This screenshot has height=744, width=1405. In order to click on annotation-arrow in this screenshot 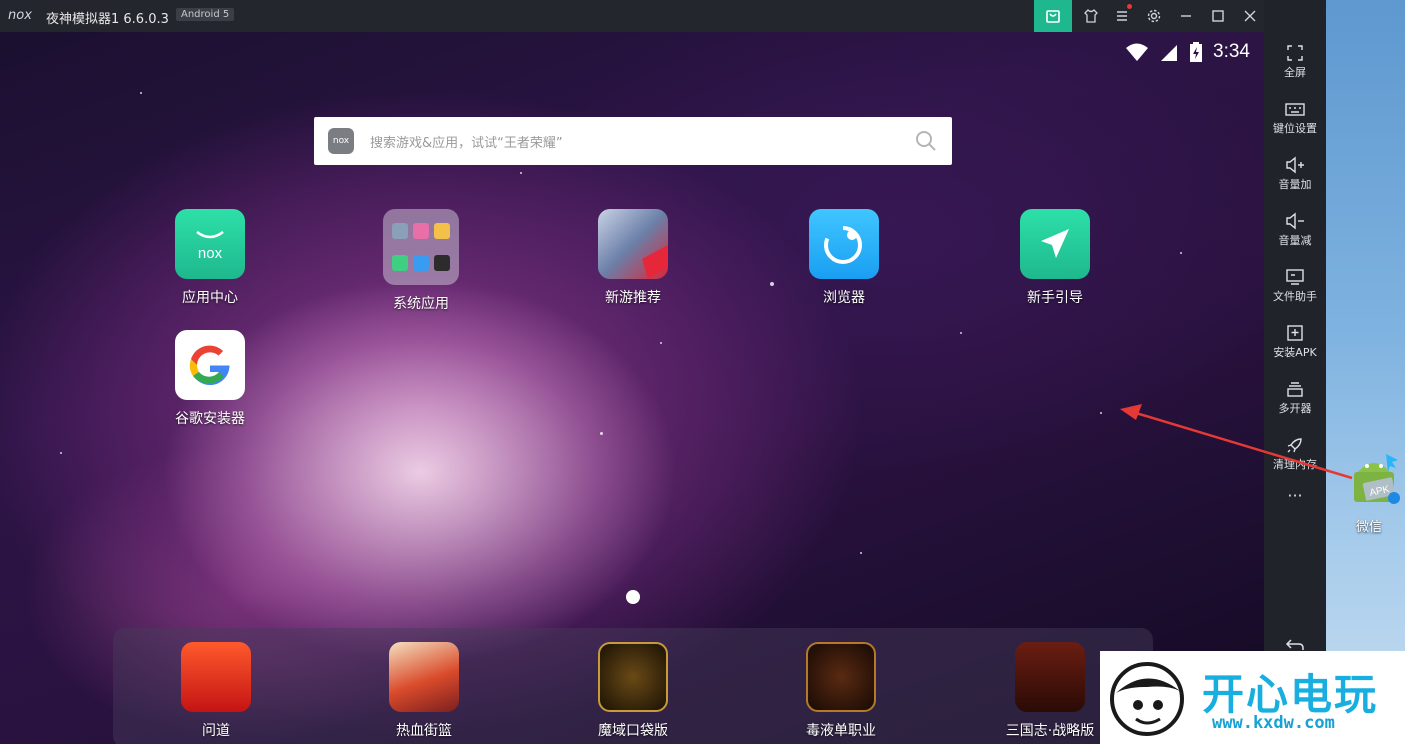, I will do `click(1236, 442)`.